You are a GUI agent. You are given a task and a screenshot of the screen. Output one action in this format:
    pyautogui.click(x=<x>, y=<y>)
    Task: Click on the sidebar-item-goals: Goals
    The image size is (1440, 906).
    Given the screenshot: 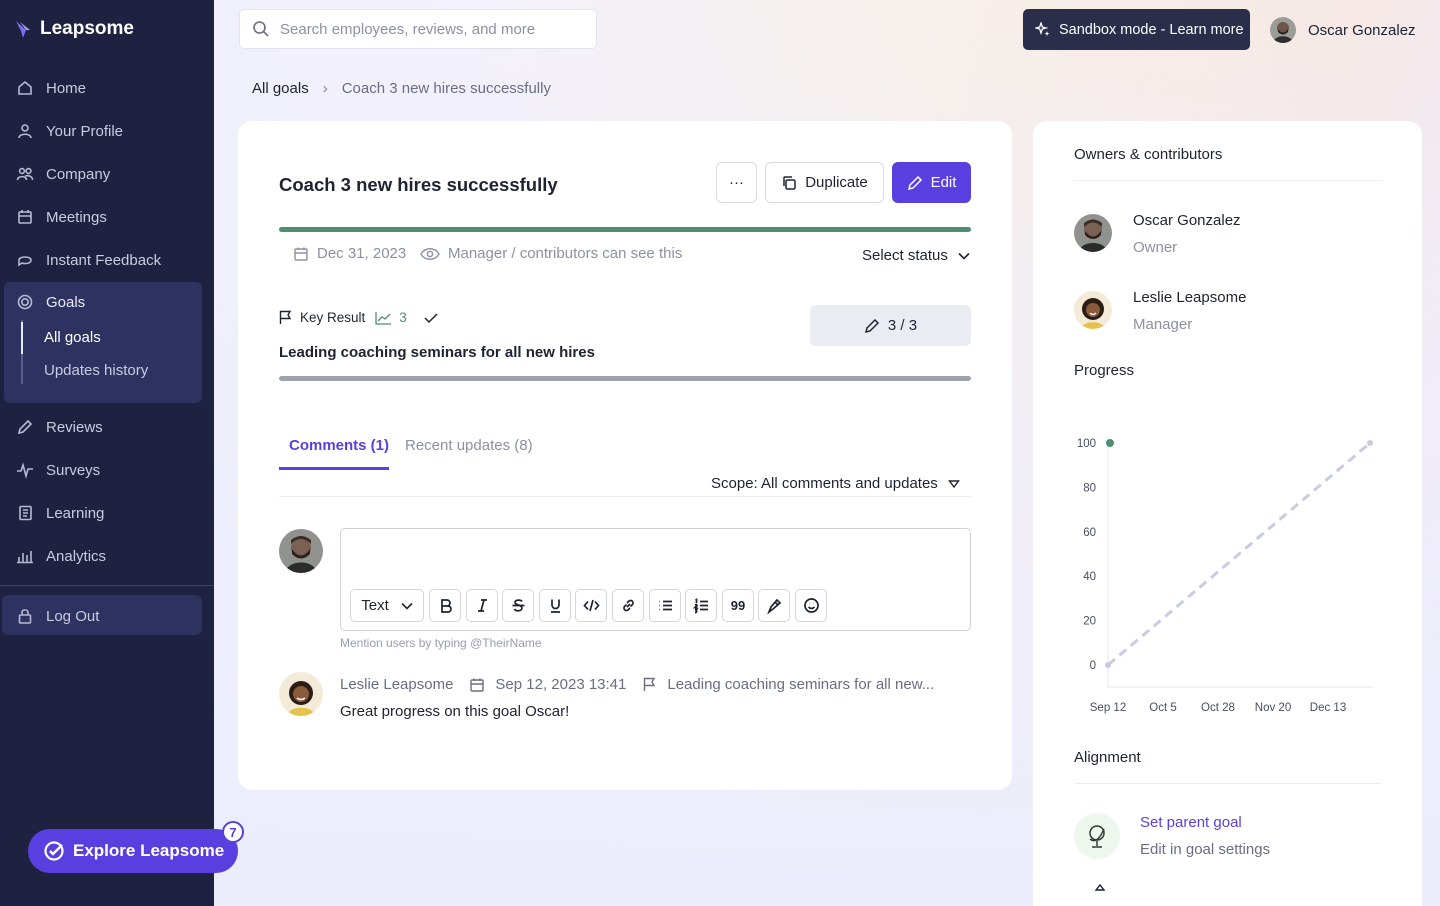 What is the action you would take?
    pyautogui.click(x=50, y=302)
    